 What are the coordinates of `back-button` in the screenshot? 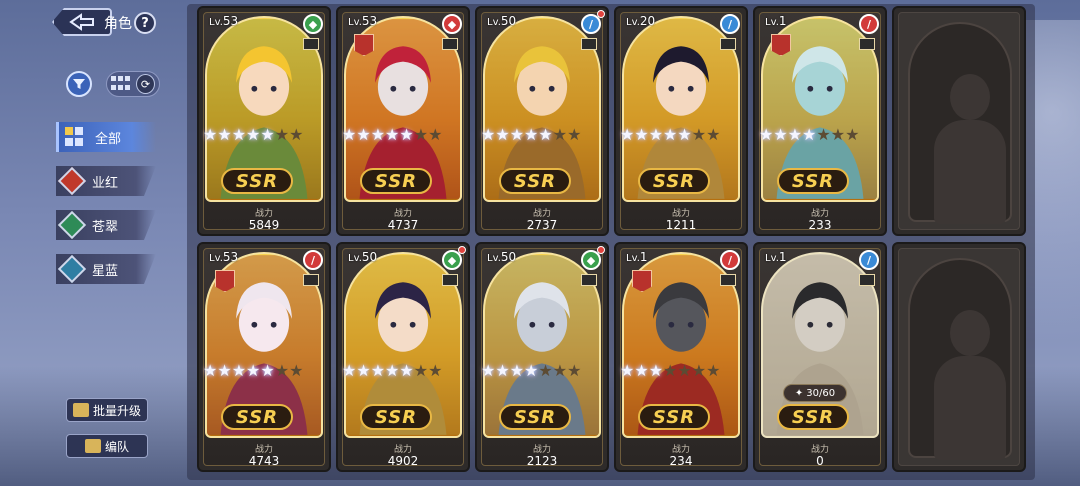 It's located at (82, 22).